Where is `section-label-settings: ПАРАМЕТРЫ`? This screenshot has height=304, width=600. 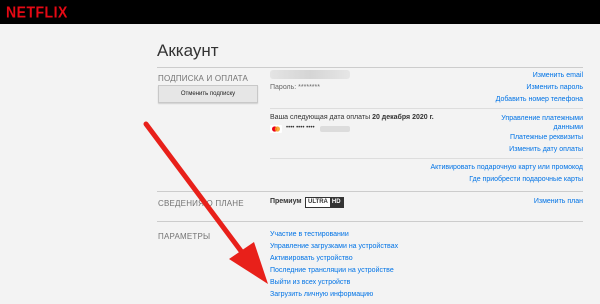
section-label-settings: ПАРАМЕТРЫ is located at coordinates (184, 236).